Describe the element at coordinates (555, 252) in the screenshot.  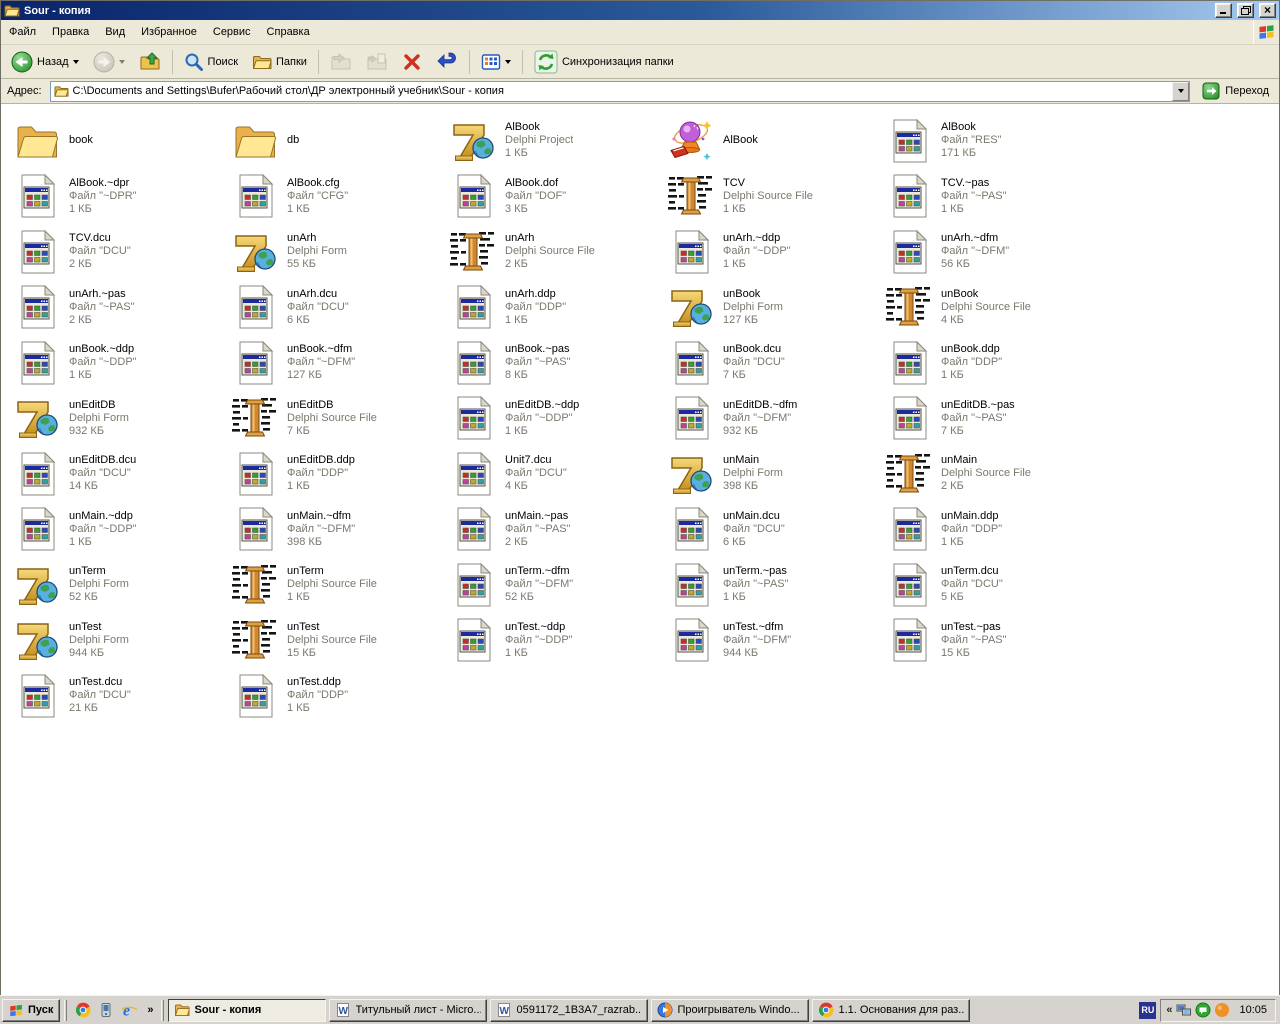
I see `file-tile: unArh Delphi Source File 2 КБ` at that location.